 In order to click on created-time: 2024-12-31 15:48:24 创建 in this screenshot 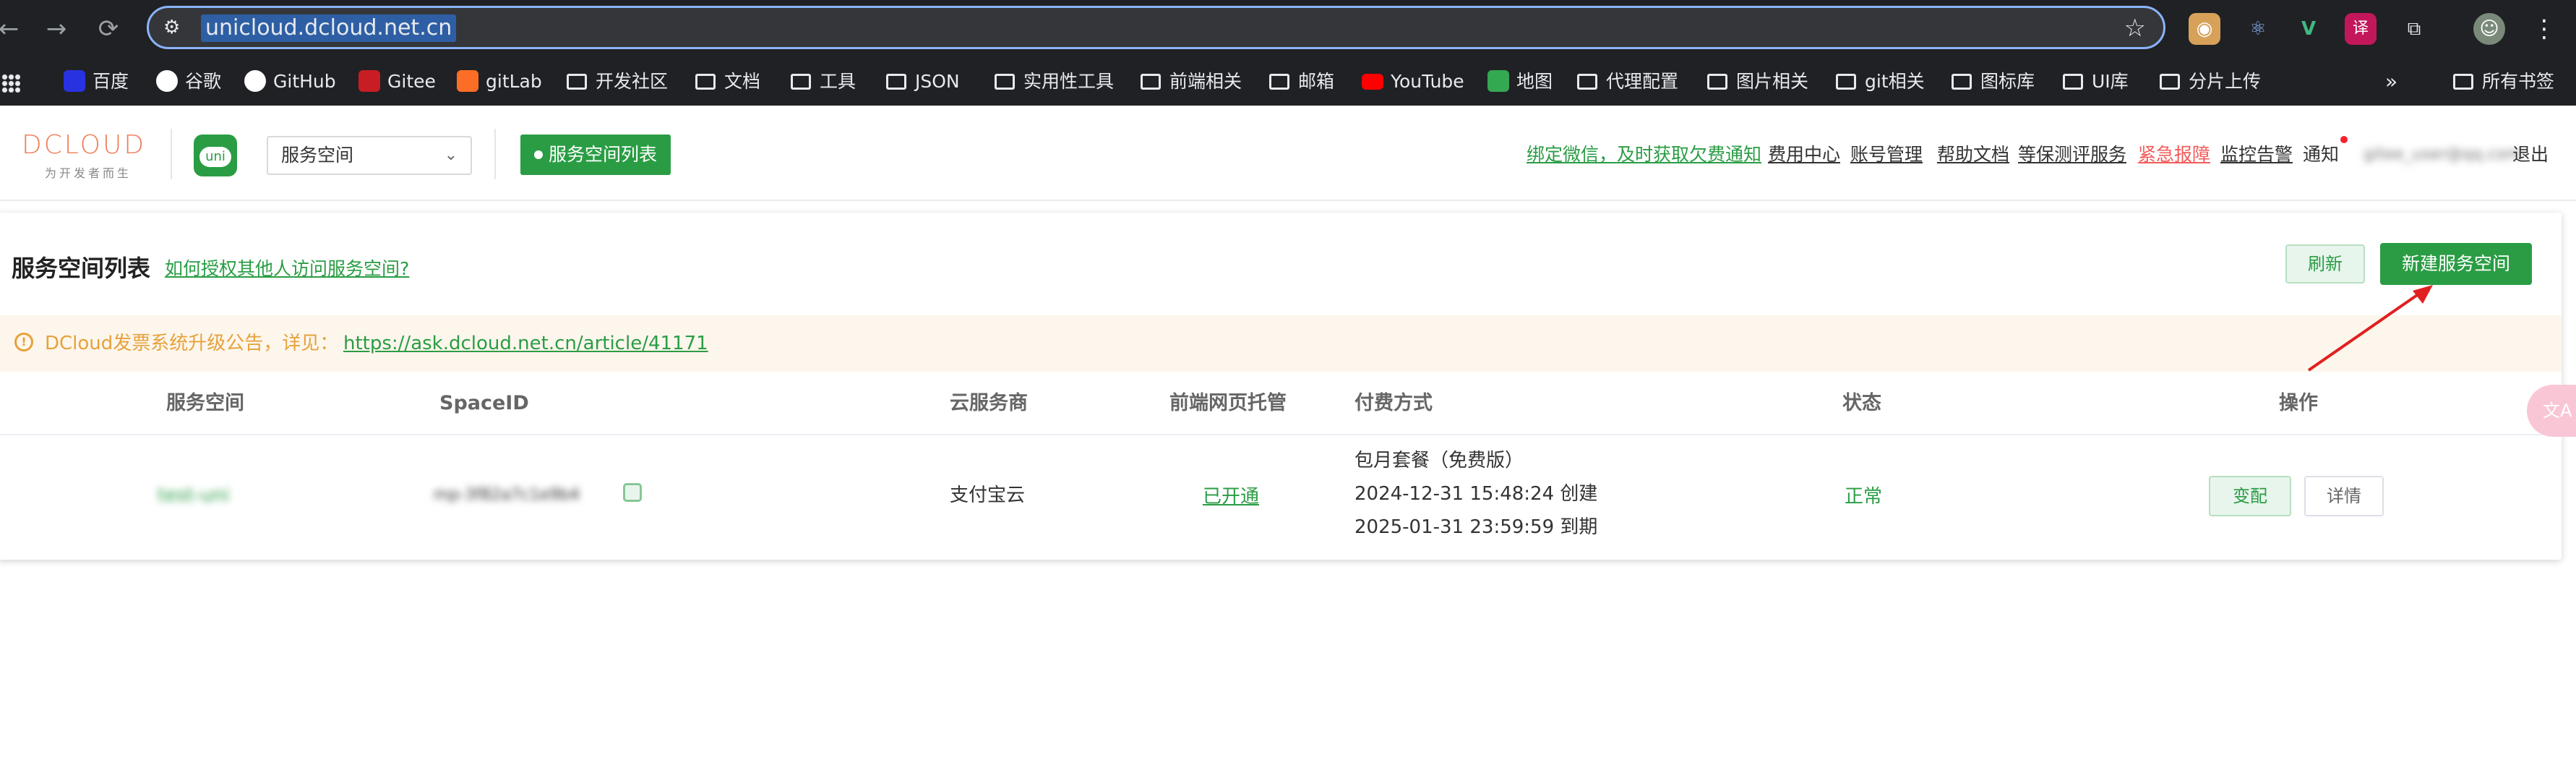, I will do `click(1476, 494)`.